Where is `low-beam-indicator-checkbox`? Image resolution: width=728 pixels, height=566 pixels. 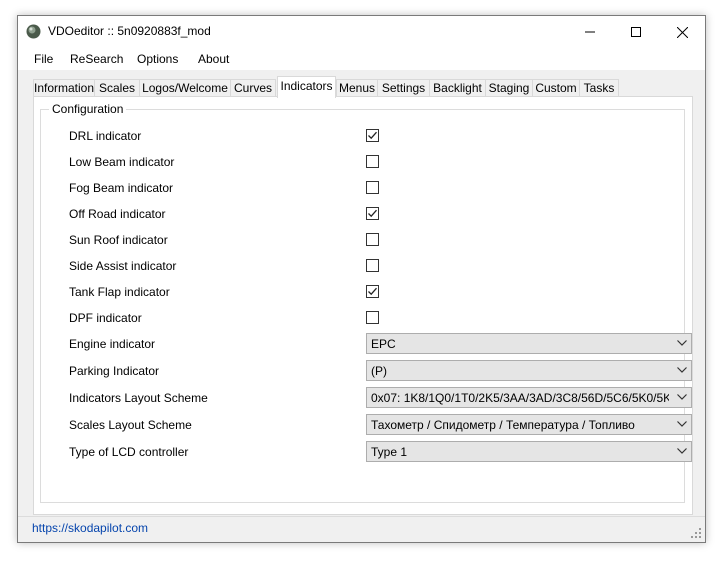 low-beam-indicator-checkbox is located at coordinates (372, 161).